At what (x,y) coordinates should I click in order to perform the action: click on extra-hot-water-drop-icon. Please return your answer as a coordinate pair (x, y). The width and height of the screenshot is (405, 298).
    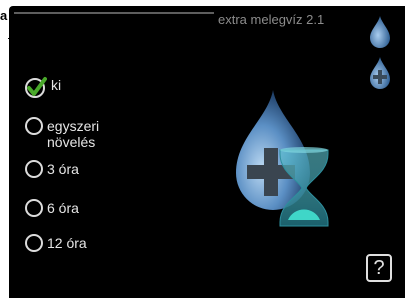
    Looking at the image, I should click on (380, 73).